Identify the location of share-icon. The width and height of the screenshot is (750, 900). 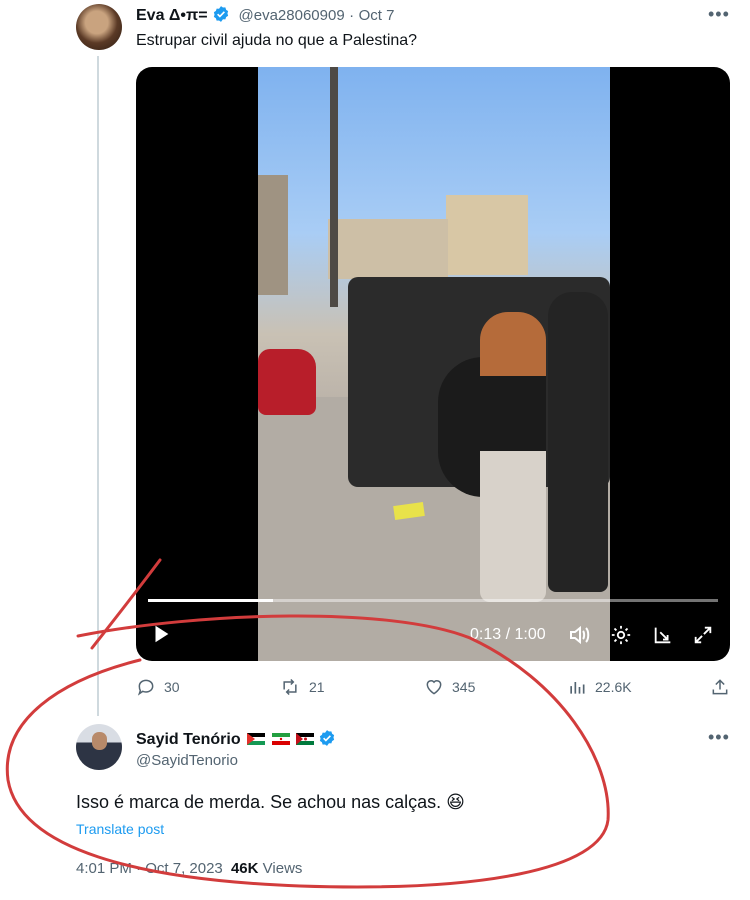
(720, 687).